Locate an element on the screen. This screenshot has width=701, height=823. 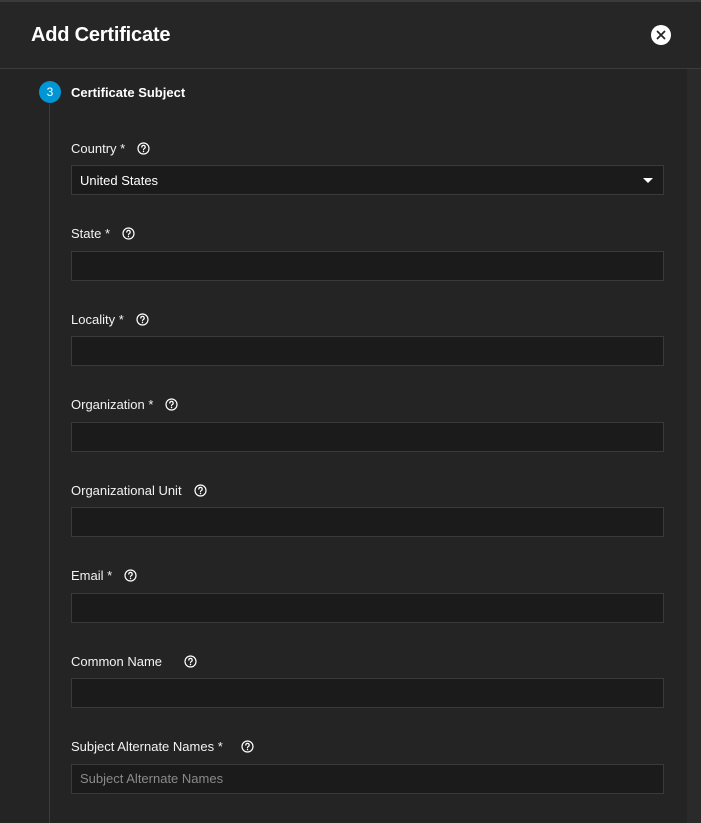
common-name-input is located at coordinates (367, 693).